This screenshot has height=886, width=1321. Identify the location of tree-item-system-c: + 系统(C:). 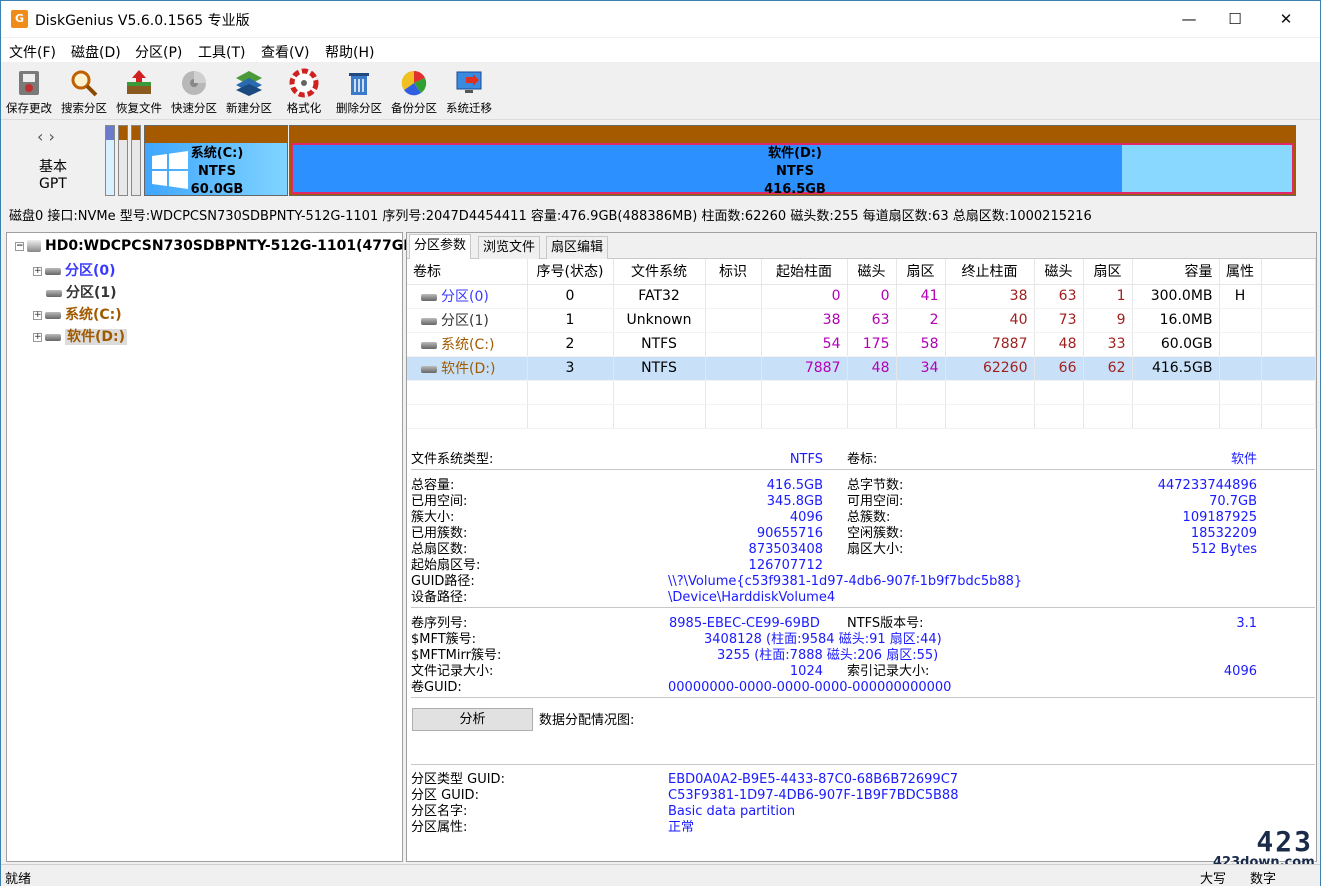
(77, 314).